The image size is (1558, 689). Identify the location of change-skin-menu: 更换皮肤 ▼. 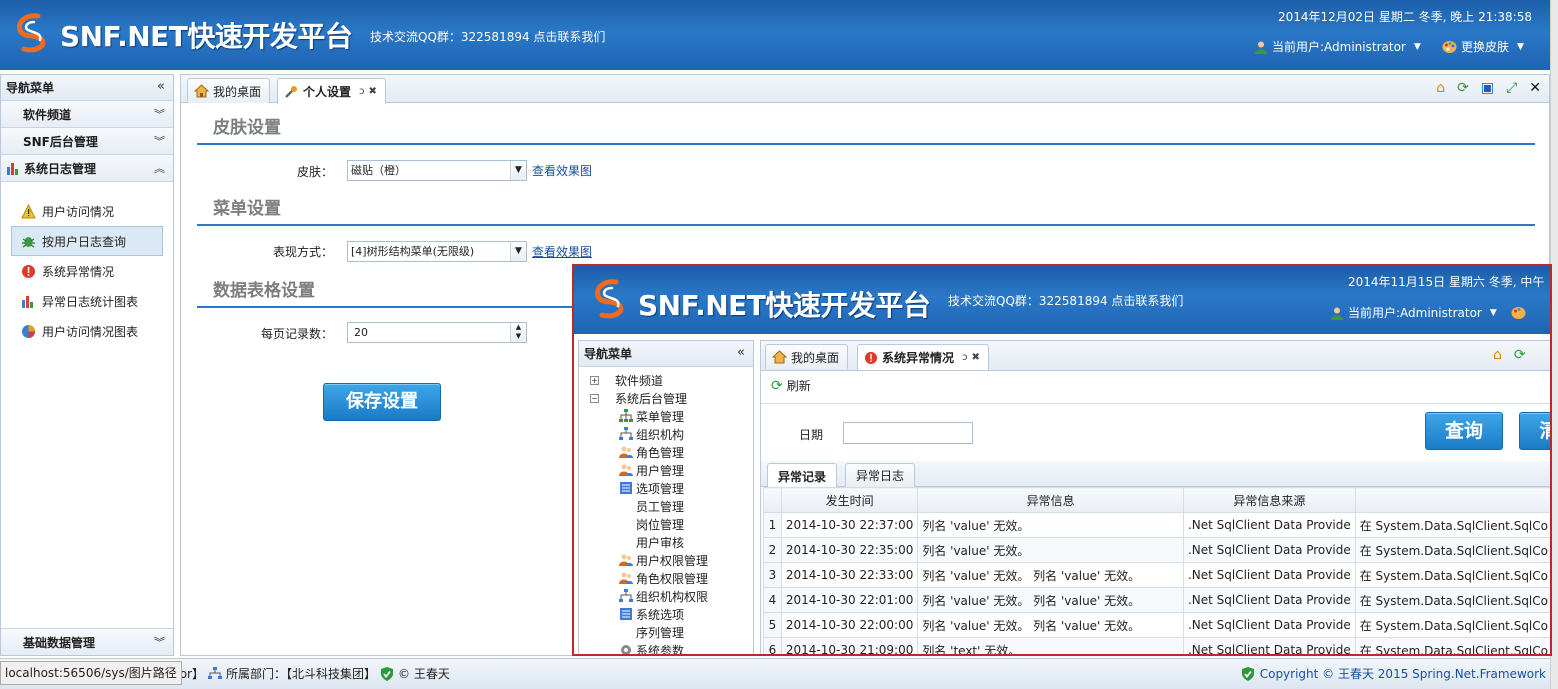
(1483, 46).